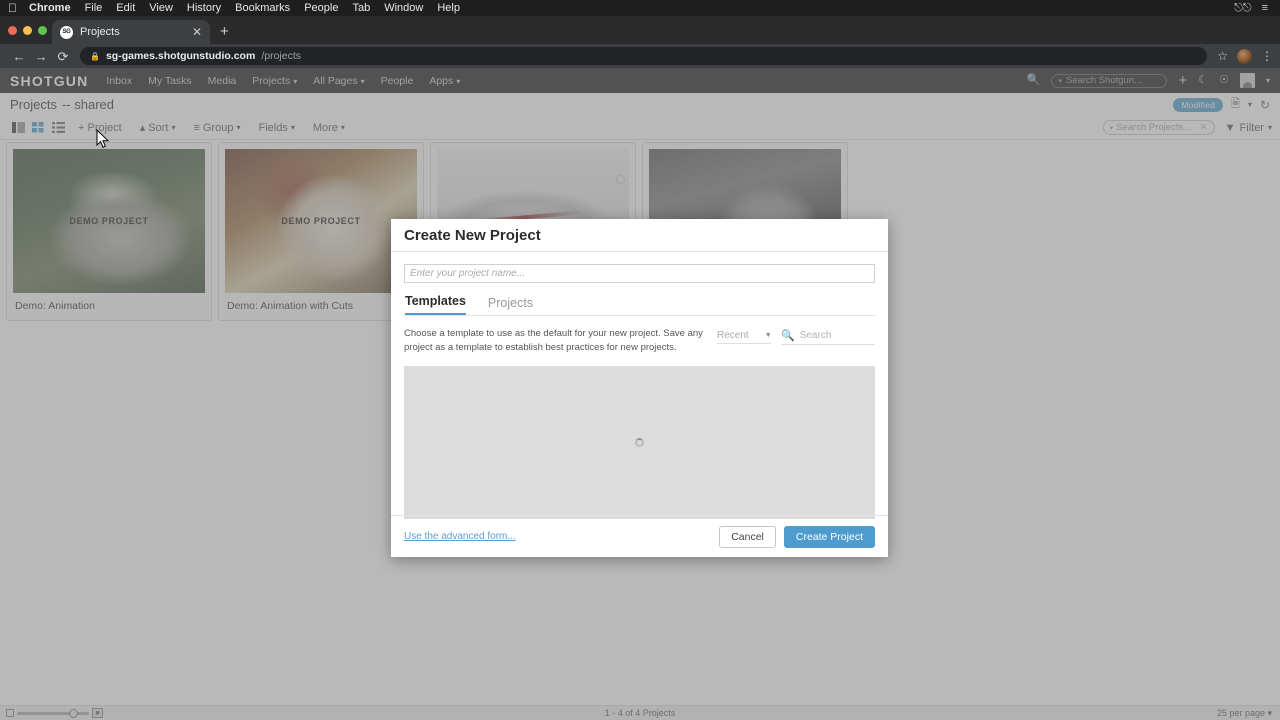  Describe the element at coordinates (435, 304) in the screenshot. I see `tab-templates: Templates` at that location.